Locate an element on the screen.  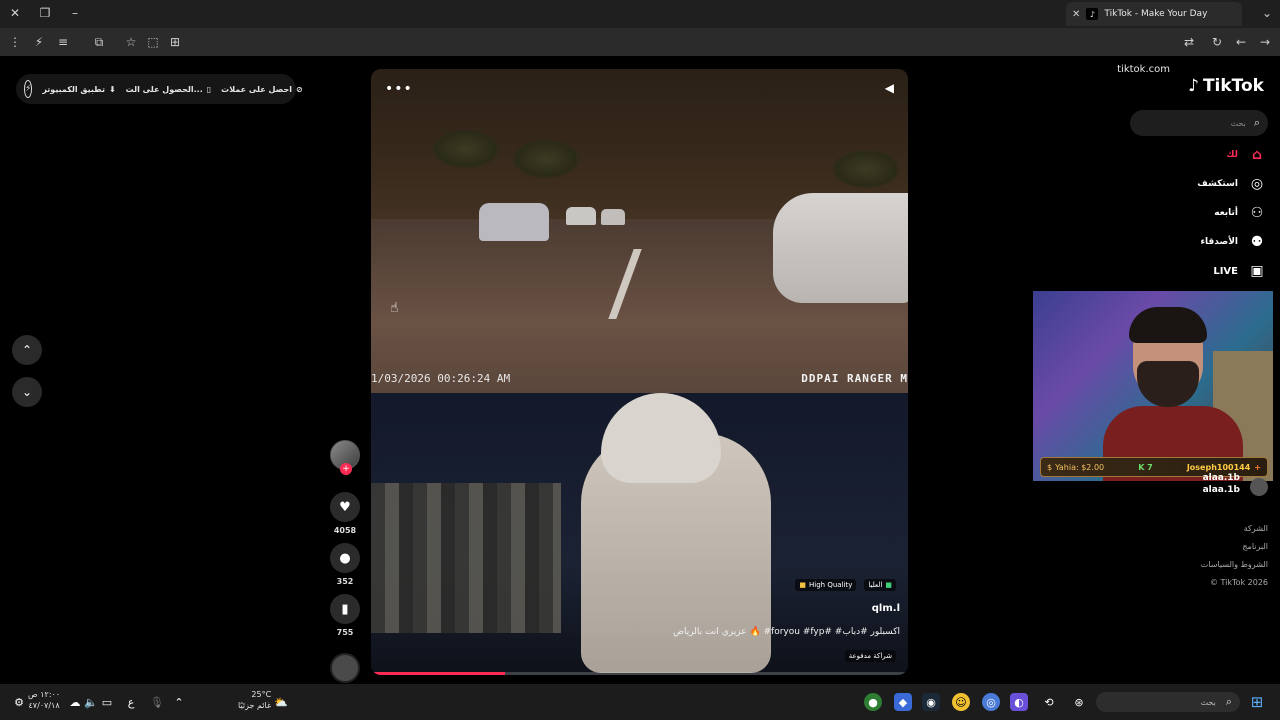
app-icon-7: ⟲ is located at coordinates (1049, 702).